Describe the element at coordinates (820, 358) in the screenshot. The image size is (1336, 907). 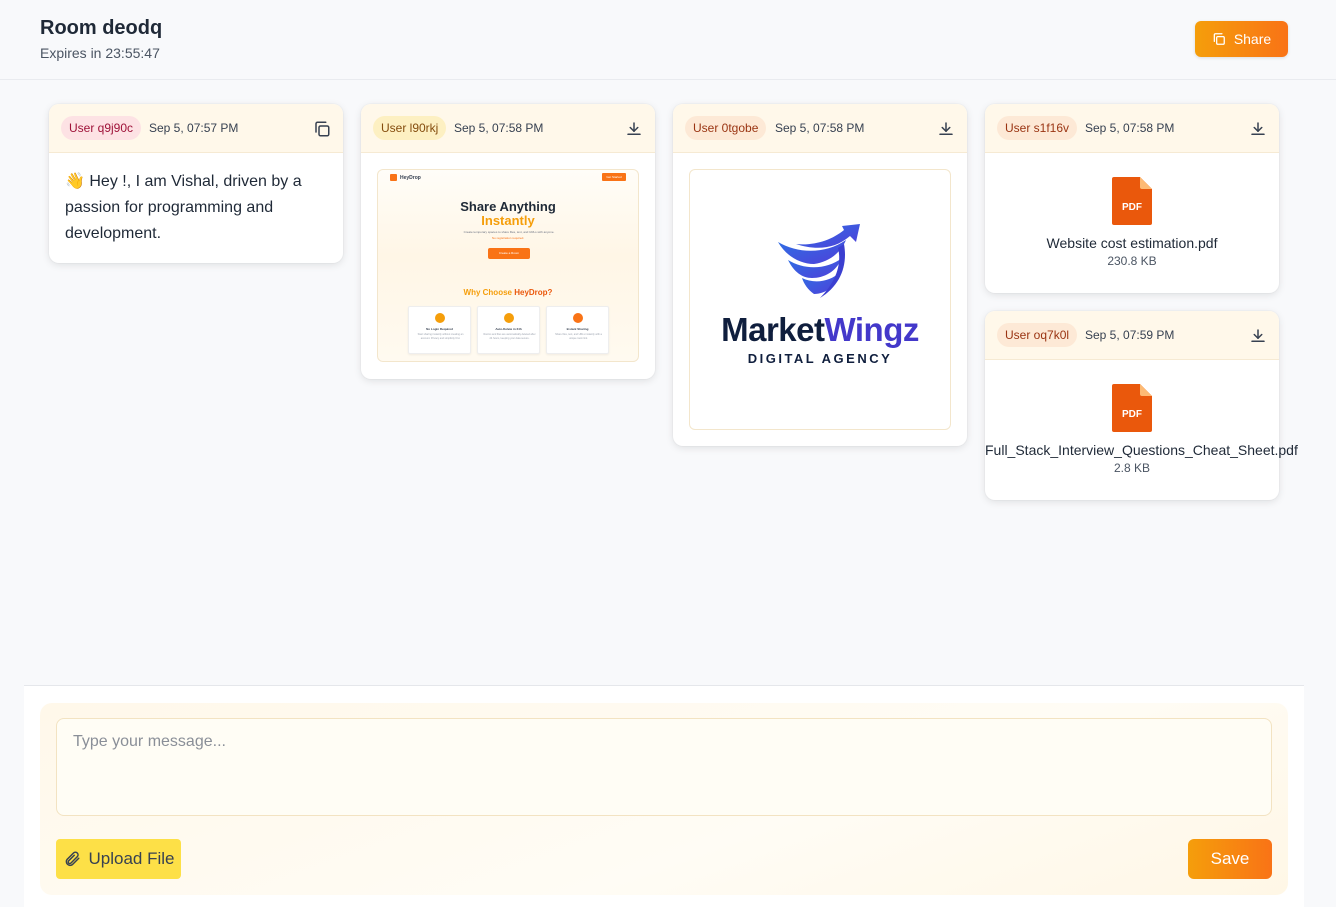
I see `logo-tagline: DIGITAL AGENCY` at that location.